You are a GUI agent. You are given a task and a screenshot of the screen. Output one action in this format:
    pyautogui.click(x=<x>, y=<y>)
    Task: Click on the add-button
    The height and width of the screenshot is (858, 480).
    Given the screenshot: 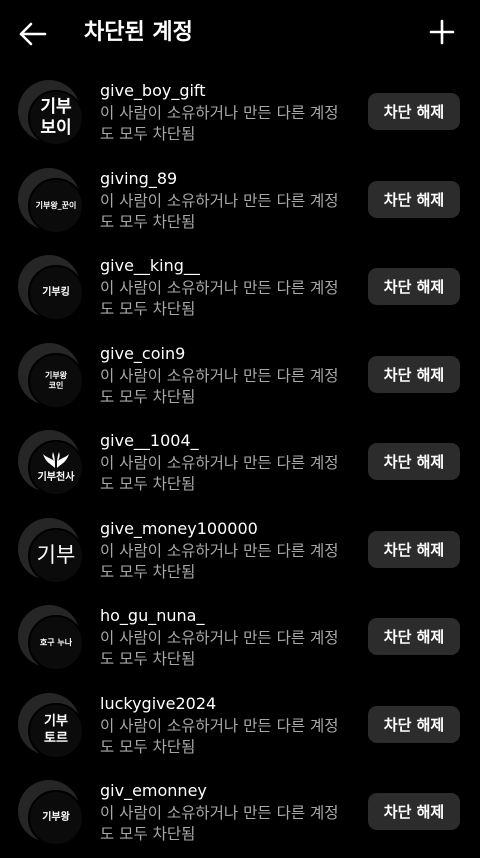 What is the action you would take?
    pyautogui.click(x=442, y=32)
    